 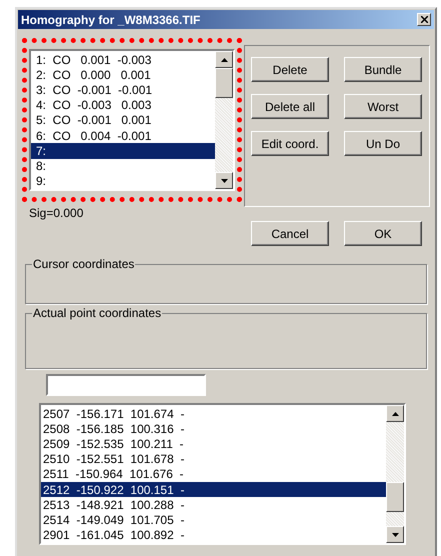 I want to click on group-label: Cursor coordinates, so click(x=84, y=264).